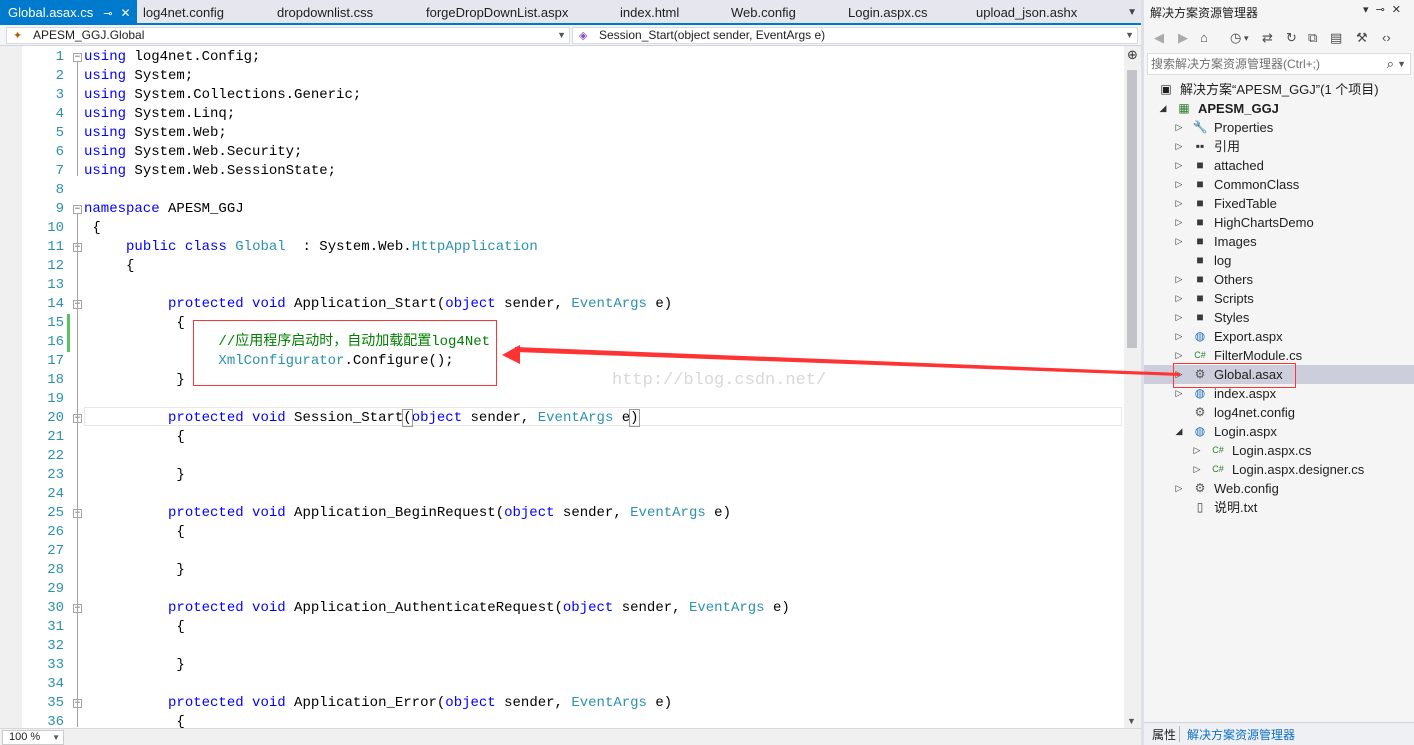  I want to click on tab-global-asax-cs: Global.asax.cs ⊸ ✕, so click(68, 12).